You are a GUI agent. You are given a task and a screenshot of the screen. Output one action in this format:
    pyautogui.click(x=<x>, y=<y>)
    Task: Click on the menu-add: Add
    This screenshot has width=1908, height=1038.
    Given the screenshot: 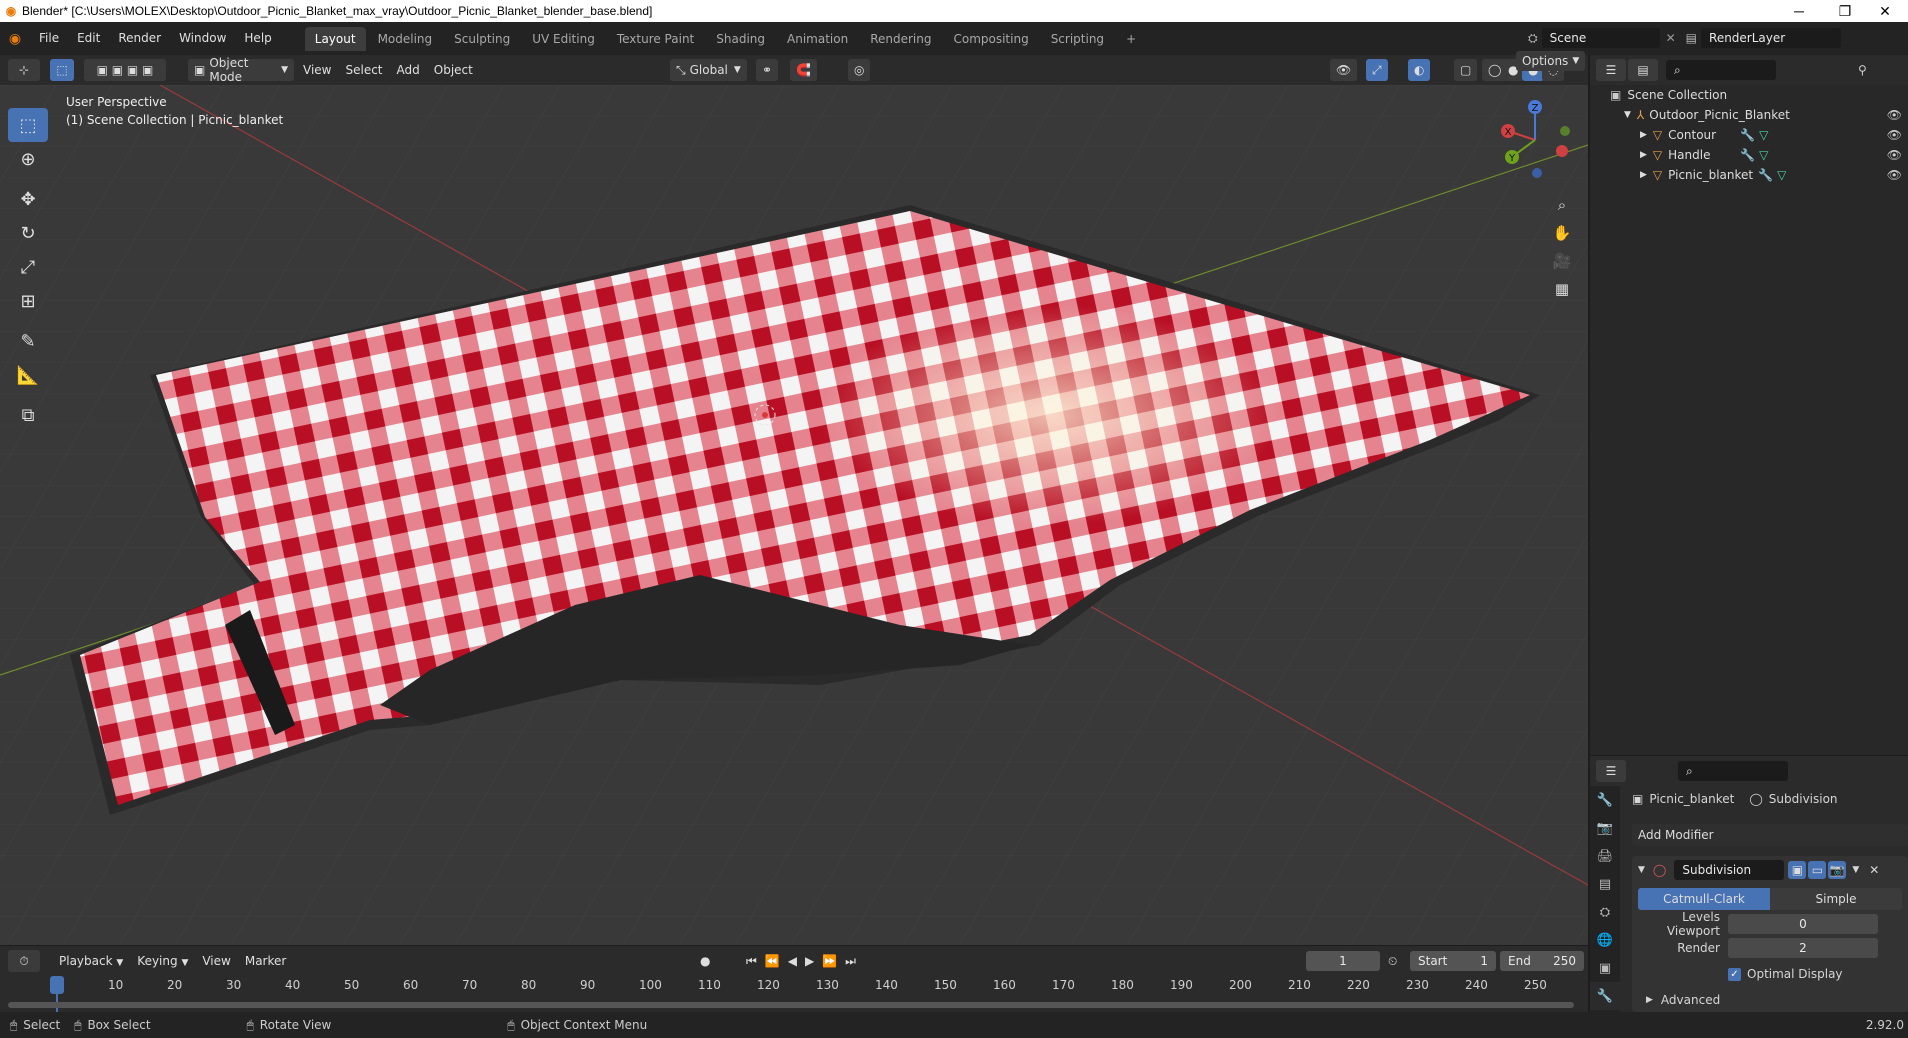 What is the action you would take?
    pyautogui.click(x=408, y=70)
    